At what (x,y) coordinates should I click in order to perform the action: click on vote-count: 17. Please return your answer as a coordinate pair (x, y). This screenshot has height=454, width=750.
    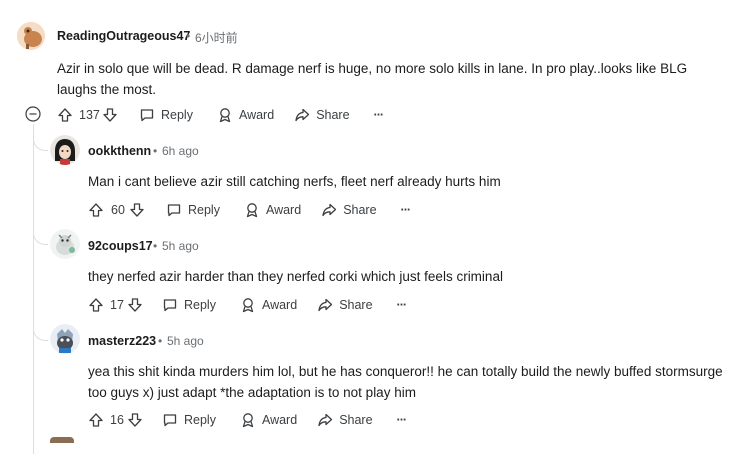
    Looking at the image, I should click on (117, 305).